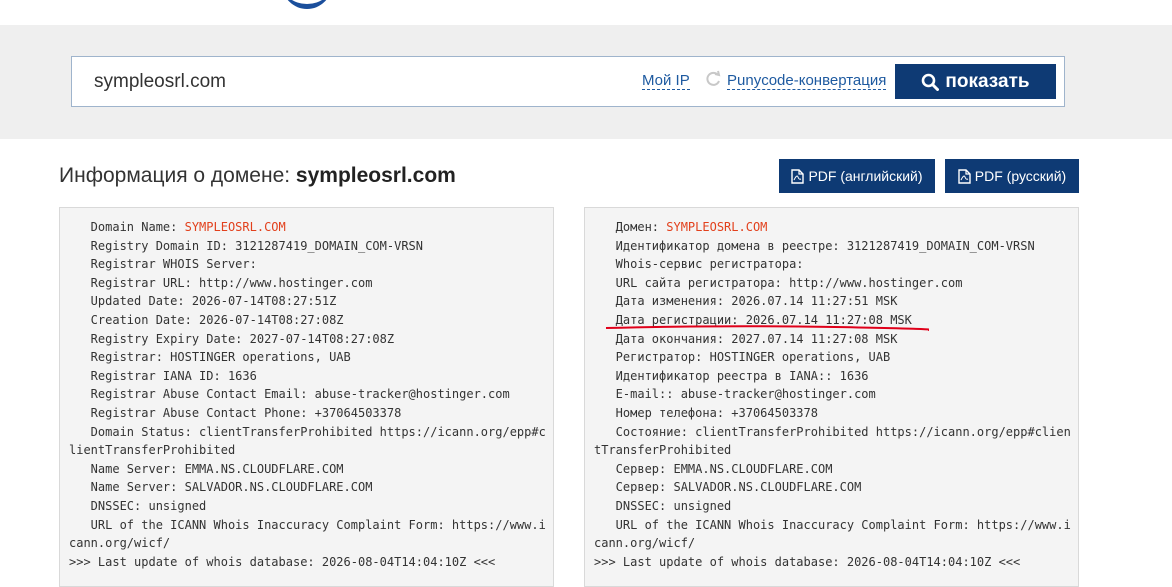  I want to click on page-title: Информация о домене: sympleosrl.com, so click(257, 176).